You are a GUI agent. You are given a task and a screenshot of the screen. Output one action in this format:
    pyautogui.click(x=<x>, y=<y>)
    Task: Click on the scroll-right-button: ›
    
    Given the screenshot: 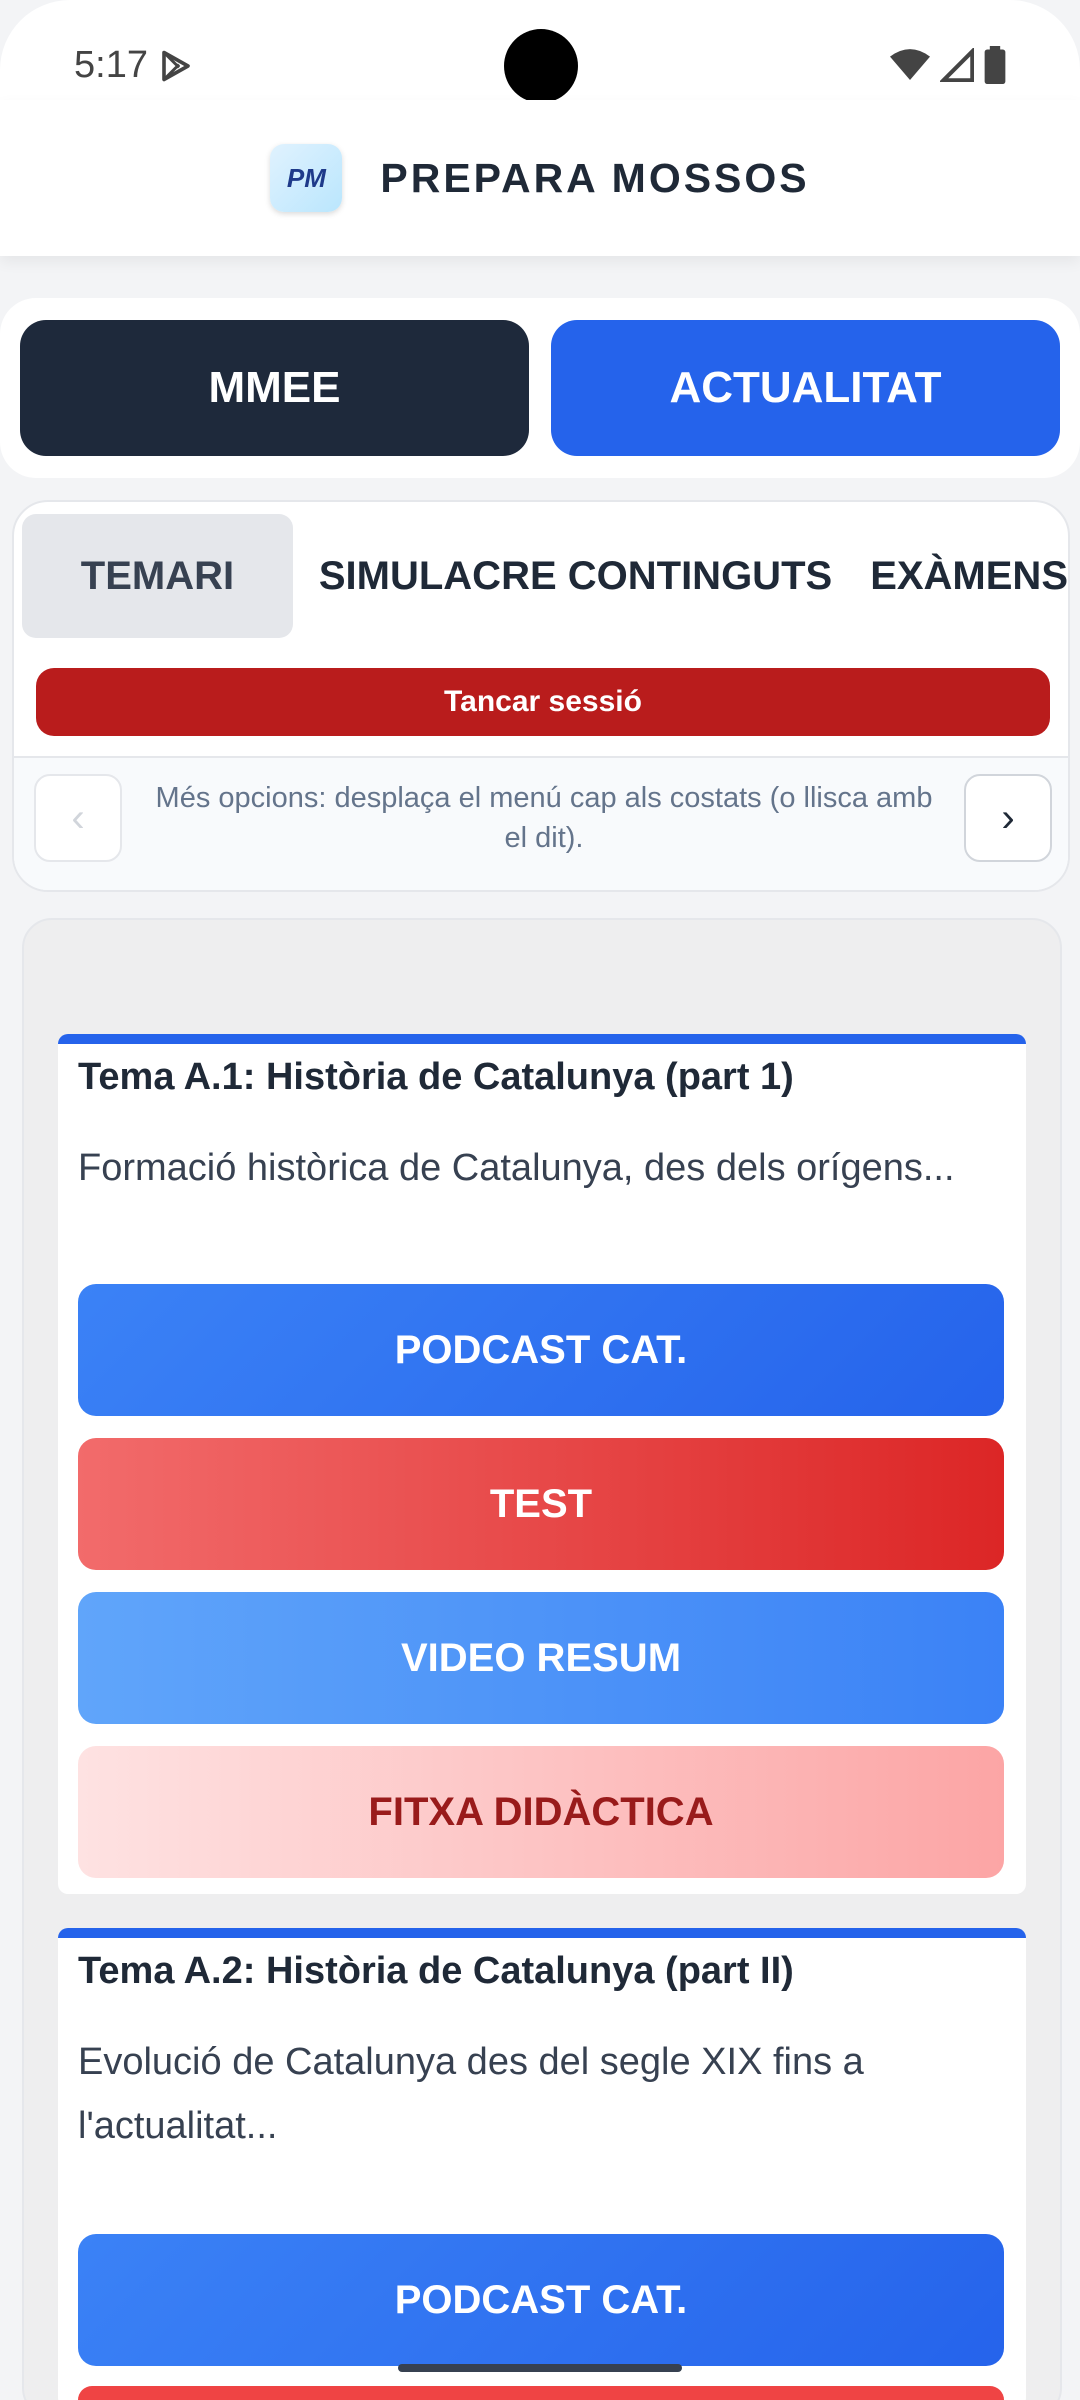 What is the action you would take?
    pyautogui.click(x=1008, y=818)
    